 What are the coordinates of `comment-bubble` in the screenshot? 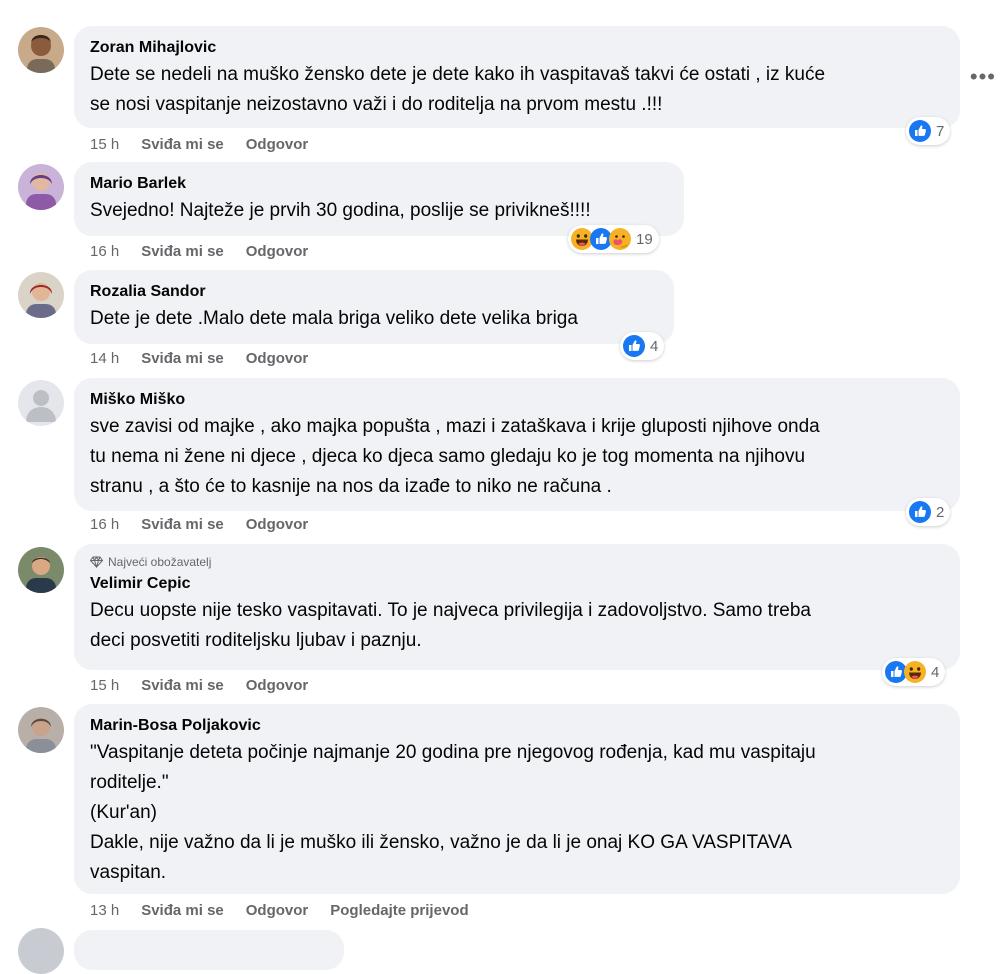 It's located at (209, 950).